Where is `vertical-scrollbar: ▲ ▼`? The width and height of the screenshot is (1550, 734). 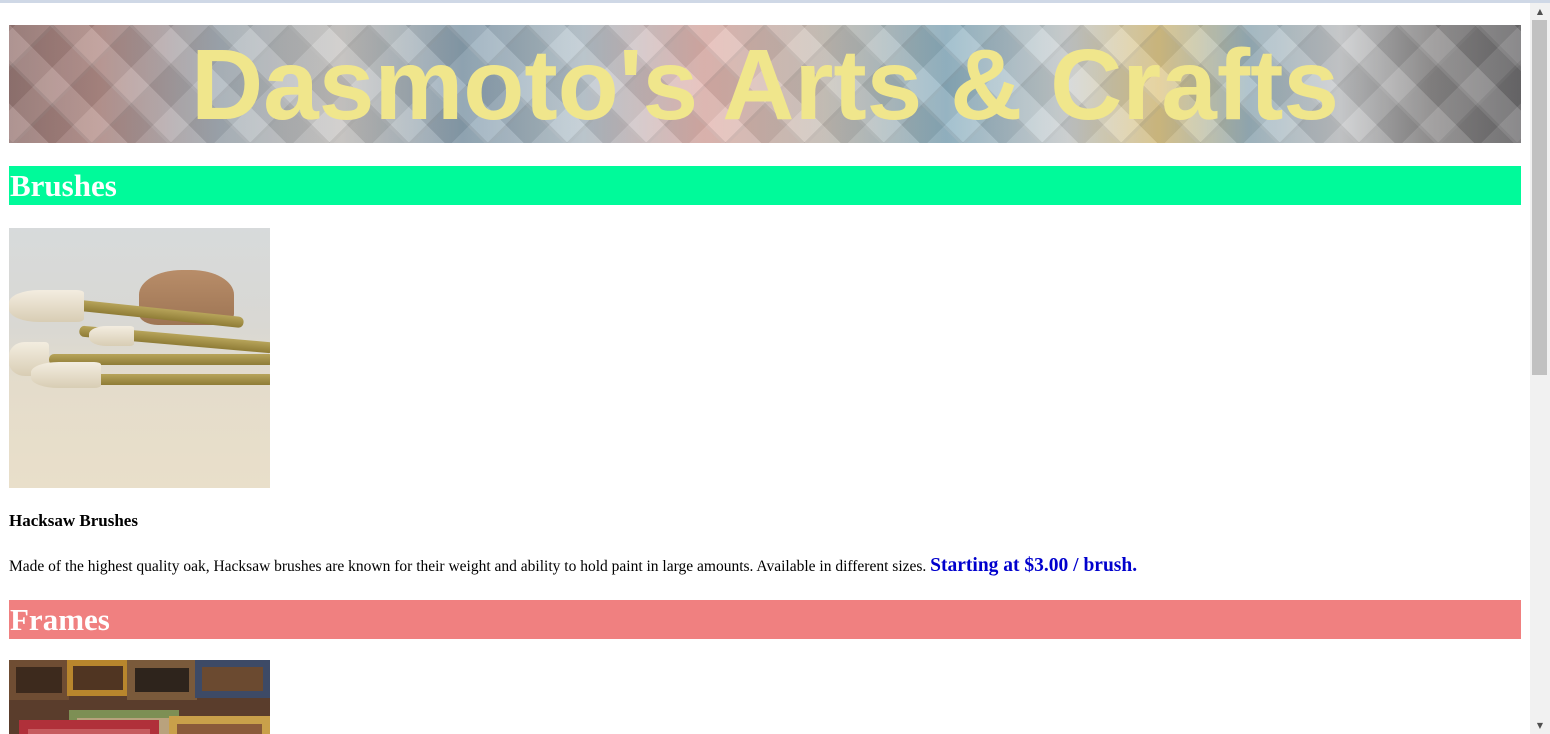
vertical-scrollbar: ▲ ▼ is located at coordinates (1540, 368).